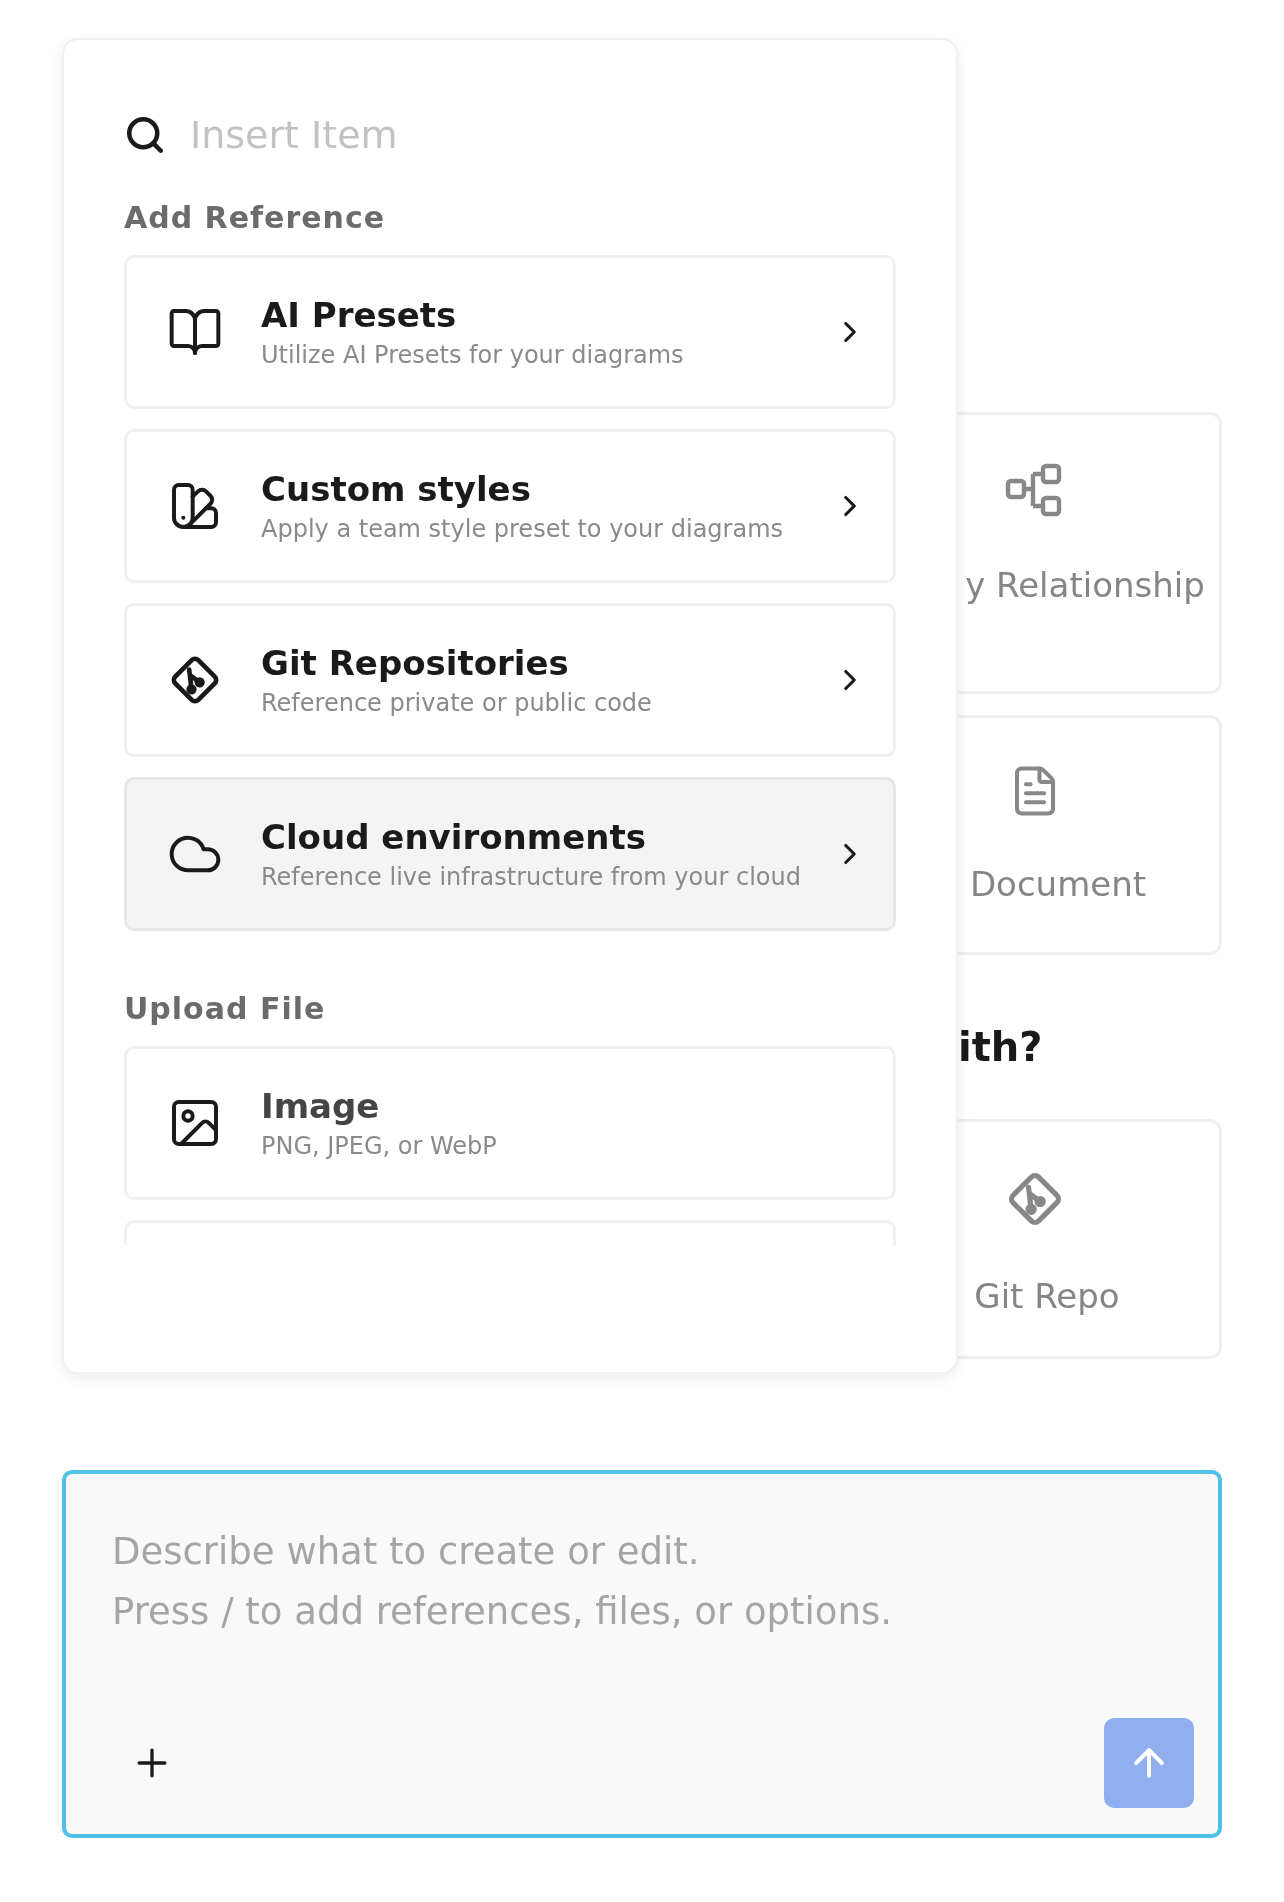  I want to click on item-title: Cloud environments, so click(454, 837).